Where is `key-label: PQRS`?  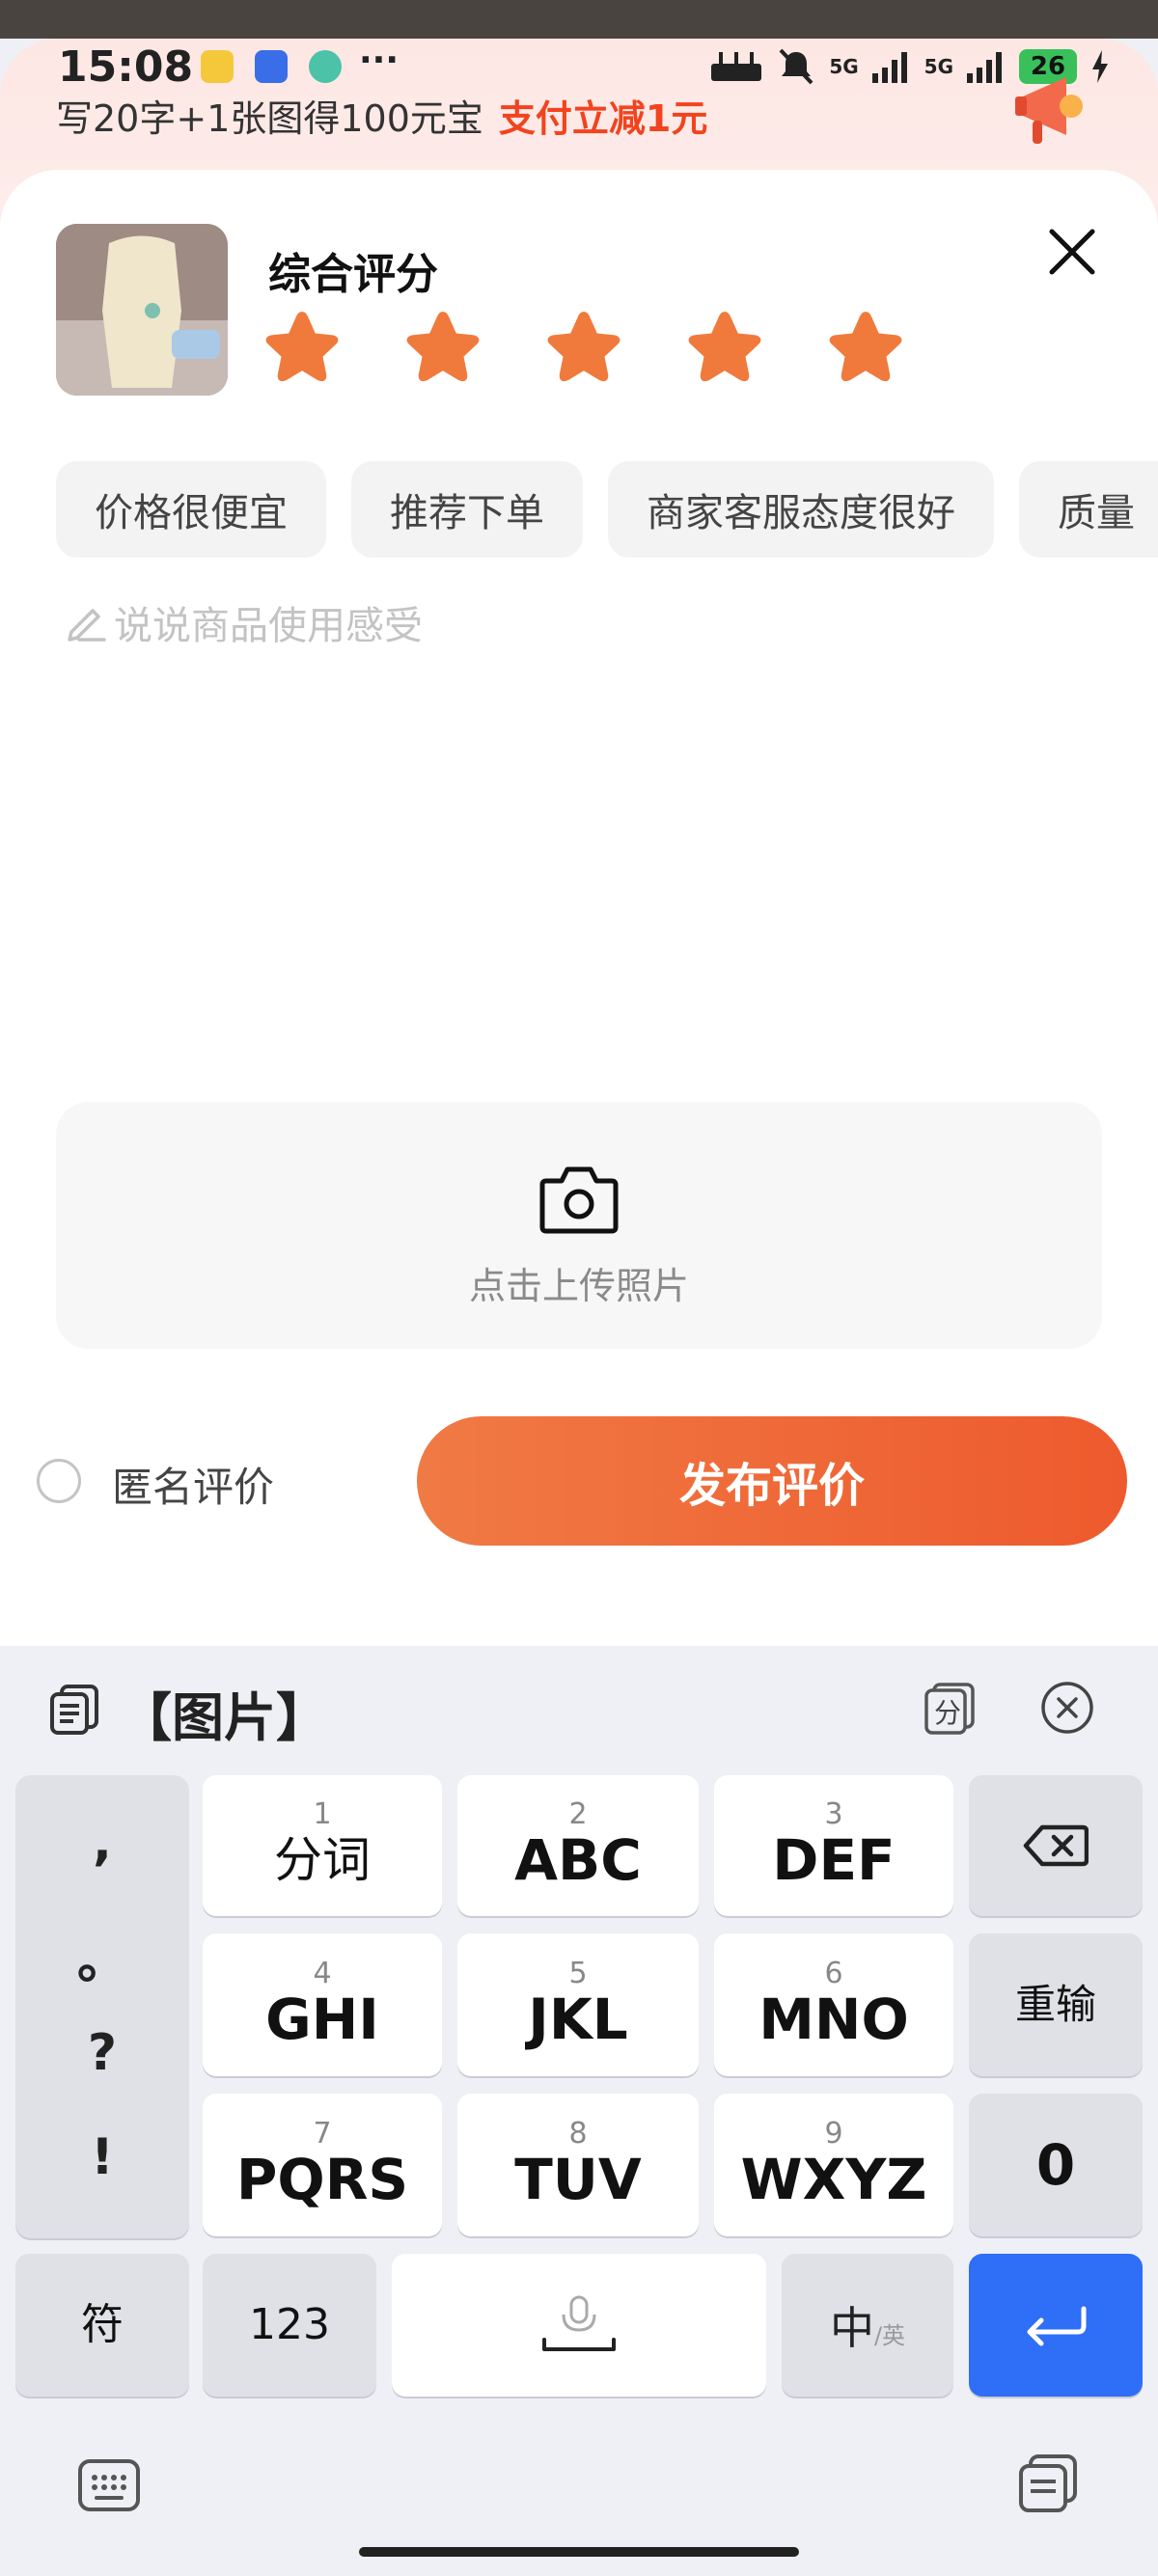
key-label: PQRS is located at coordinates (322, 2179).